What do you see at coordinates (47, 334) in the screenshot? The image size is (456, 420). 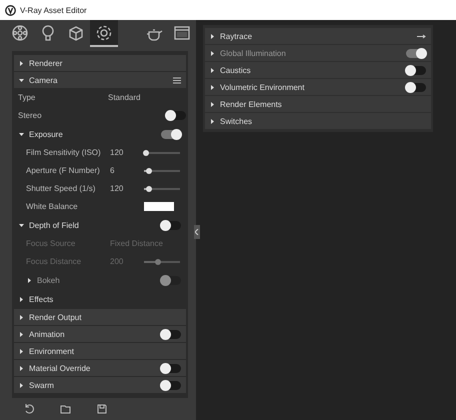 I see `rollout-title: Animation` at bounding box center [47, 334].